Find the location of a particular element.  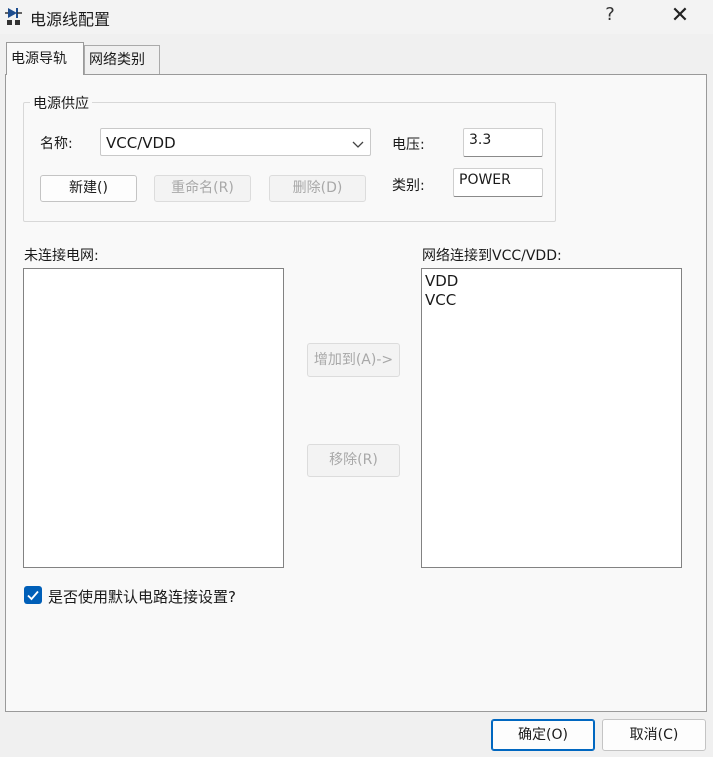

tab-power-rail: 电源导轨 is located at coordinates (45, 58).